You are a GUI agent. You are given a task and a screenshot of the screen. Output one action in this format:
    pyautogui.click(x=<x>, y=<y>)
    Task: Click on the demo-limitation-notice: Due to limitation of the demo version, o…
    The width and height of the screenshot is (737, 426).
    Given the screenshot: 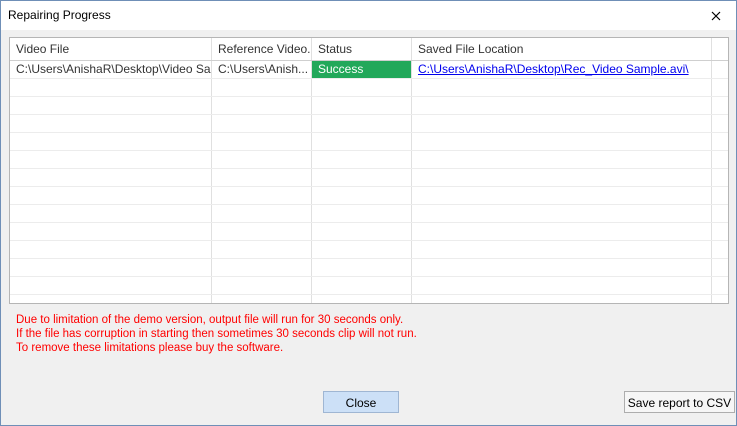 What is the action you would take?
    pyautogui.click(x=216, y=334)
    